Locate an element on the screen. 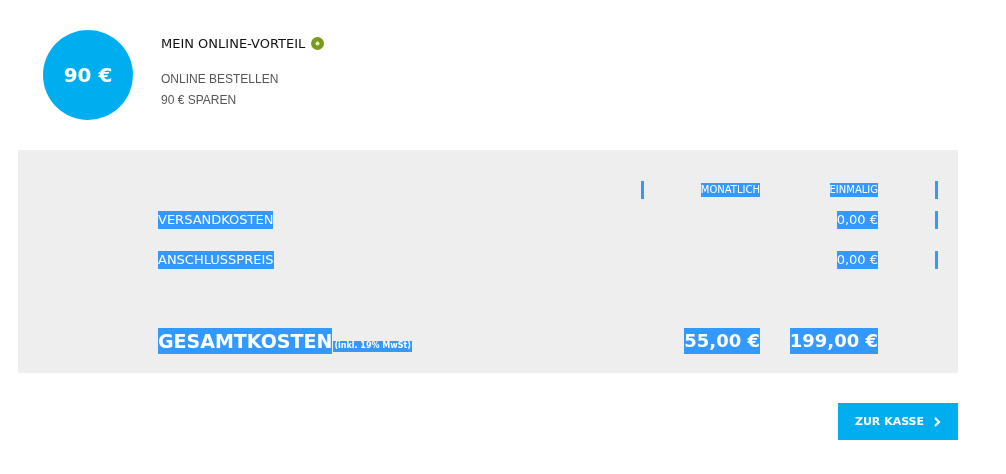 The height and width of the screenshot is (474, 1006). advantage-text: 90 € SPAREN is located at coordinates (199, 100).